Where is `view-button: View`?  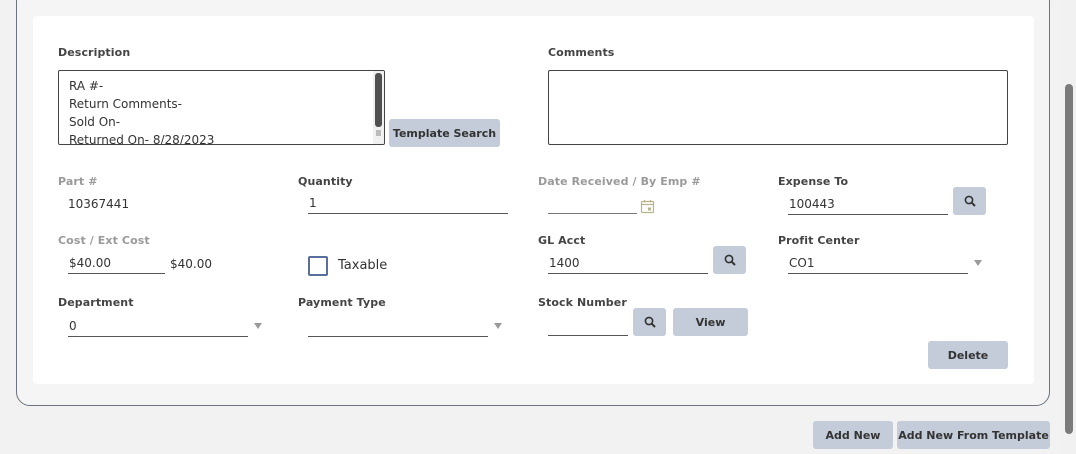 view-button: View is located at coordinates (710, 322).